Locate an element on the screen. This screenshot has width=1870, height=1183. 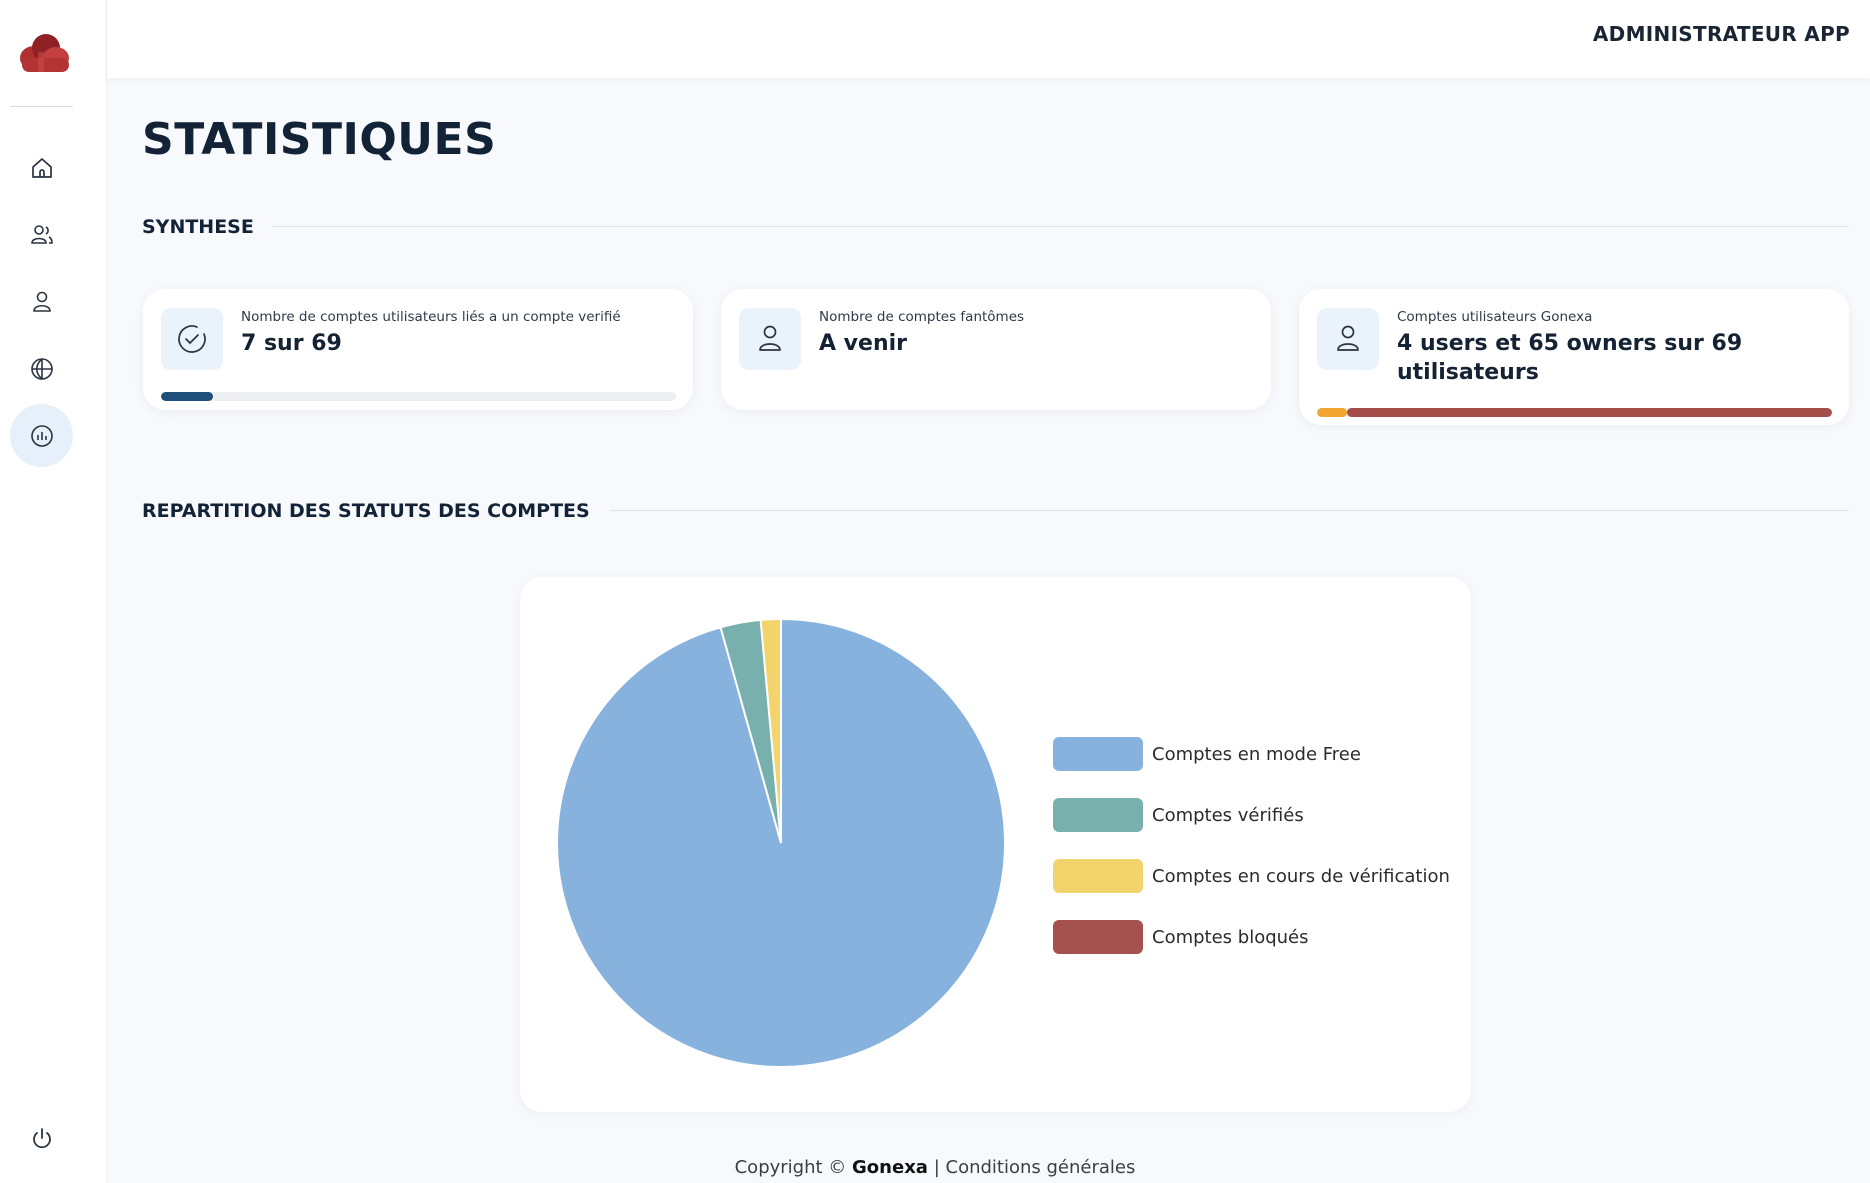
legend-label: Comptes vérifiés is located at coordinates (1228, 815).